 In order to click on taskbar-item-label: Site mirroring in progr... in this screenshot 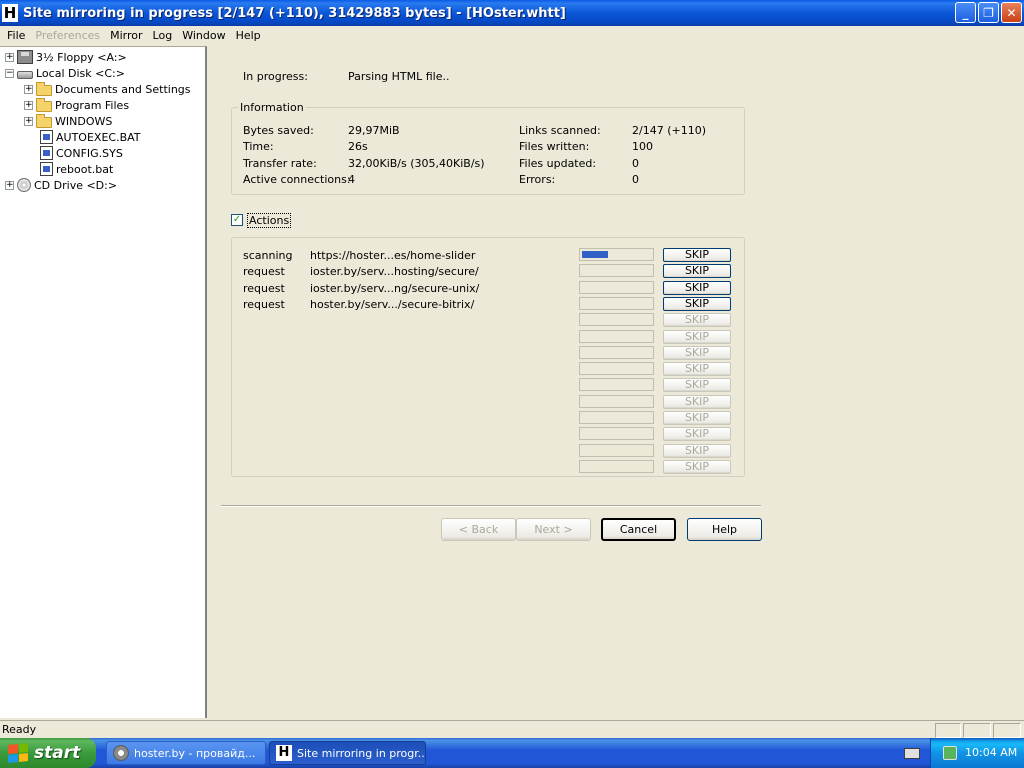, I will do `click(361, 753)`.